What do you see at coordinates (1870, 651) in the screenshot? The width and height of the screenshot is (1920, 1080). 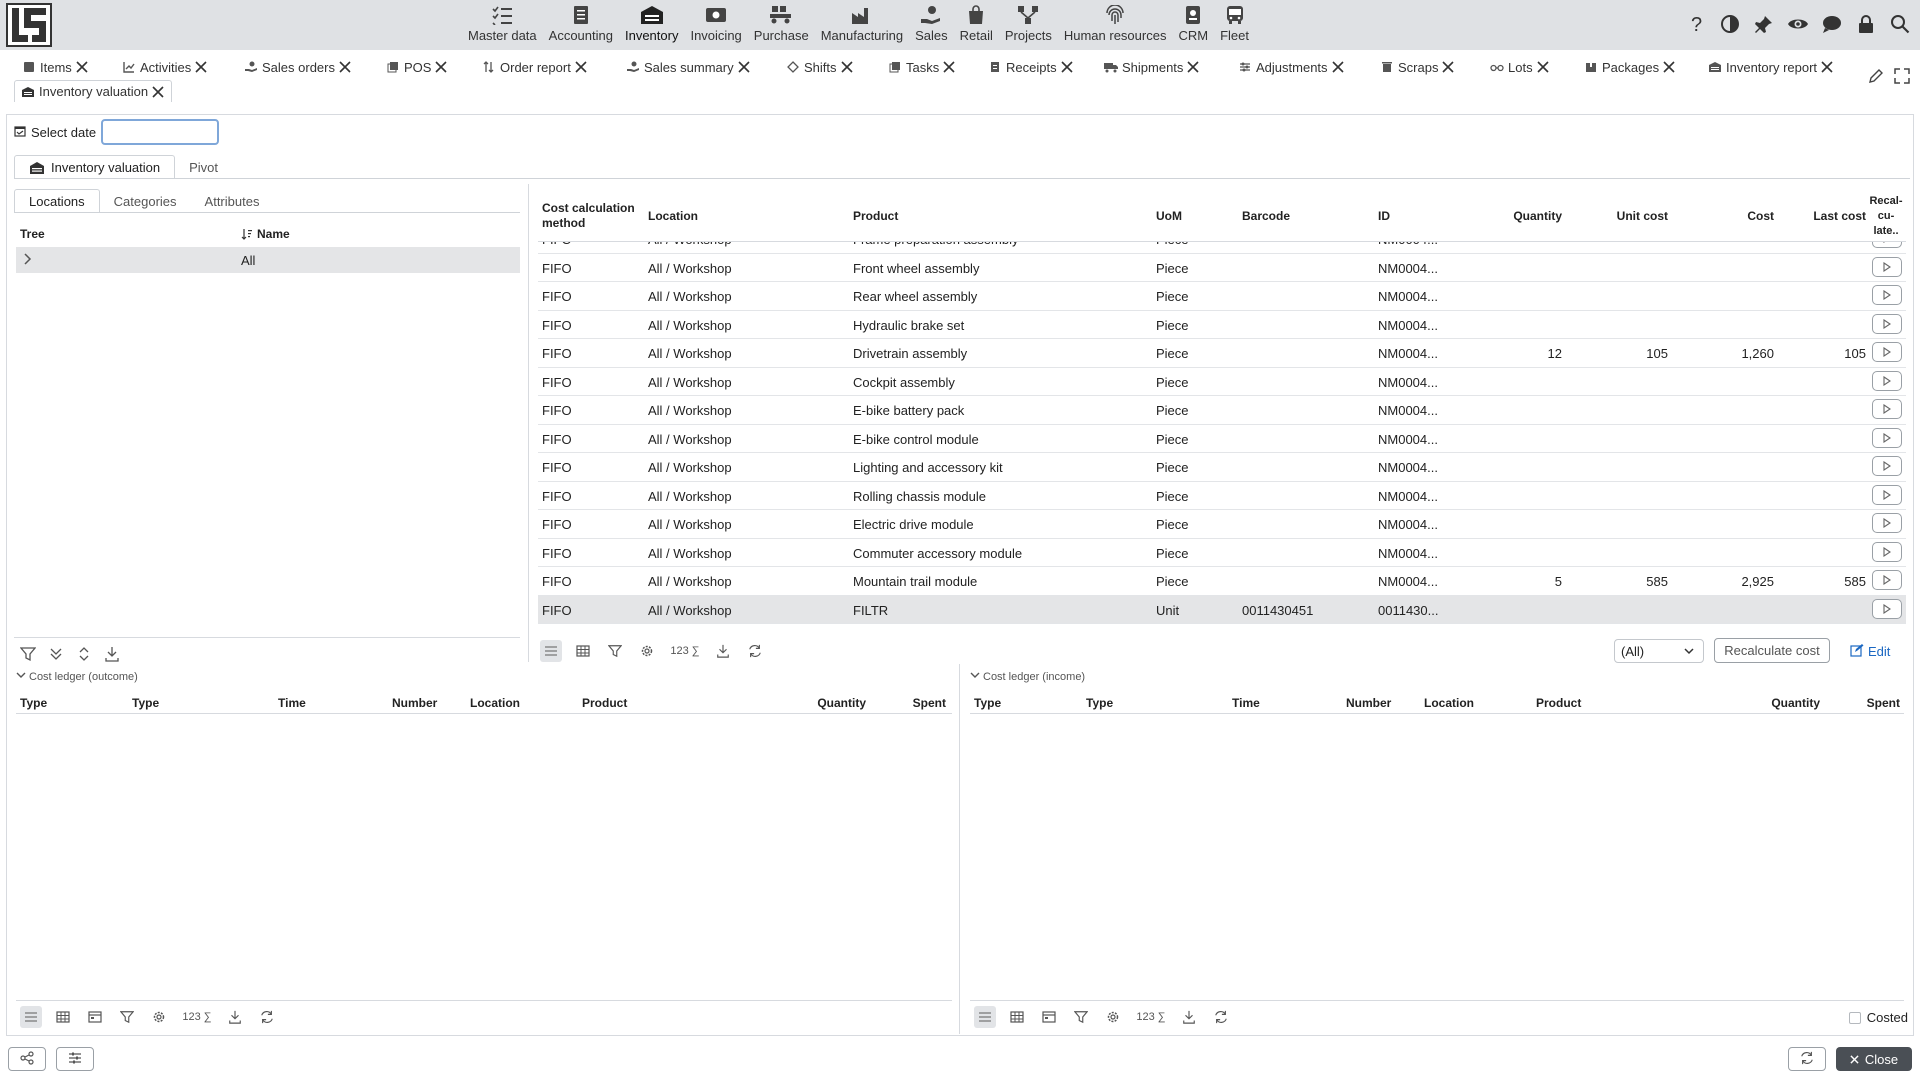 I see `edit-button: Edit` at bounding box center [1870, 651].